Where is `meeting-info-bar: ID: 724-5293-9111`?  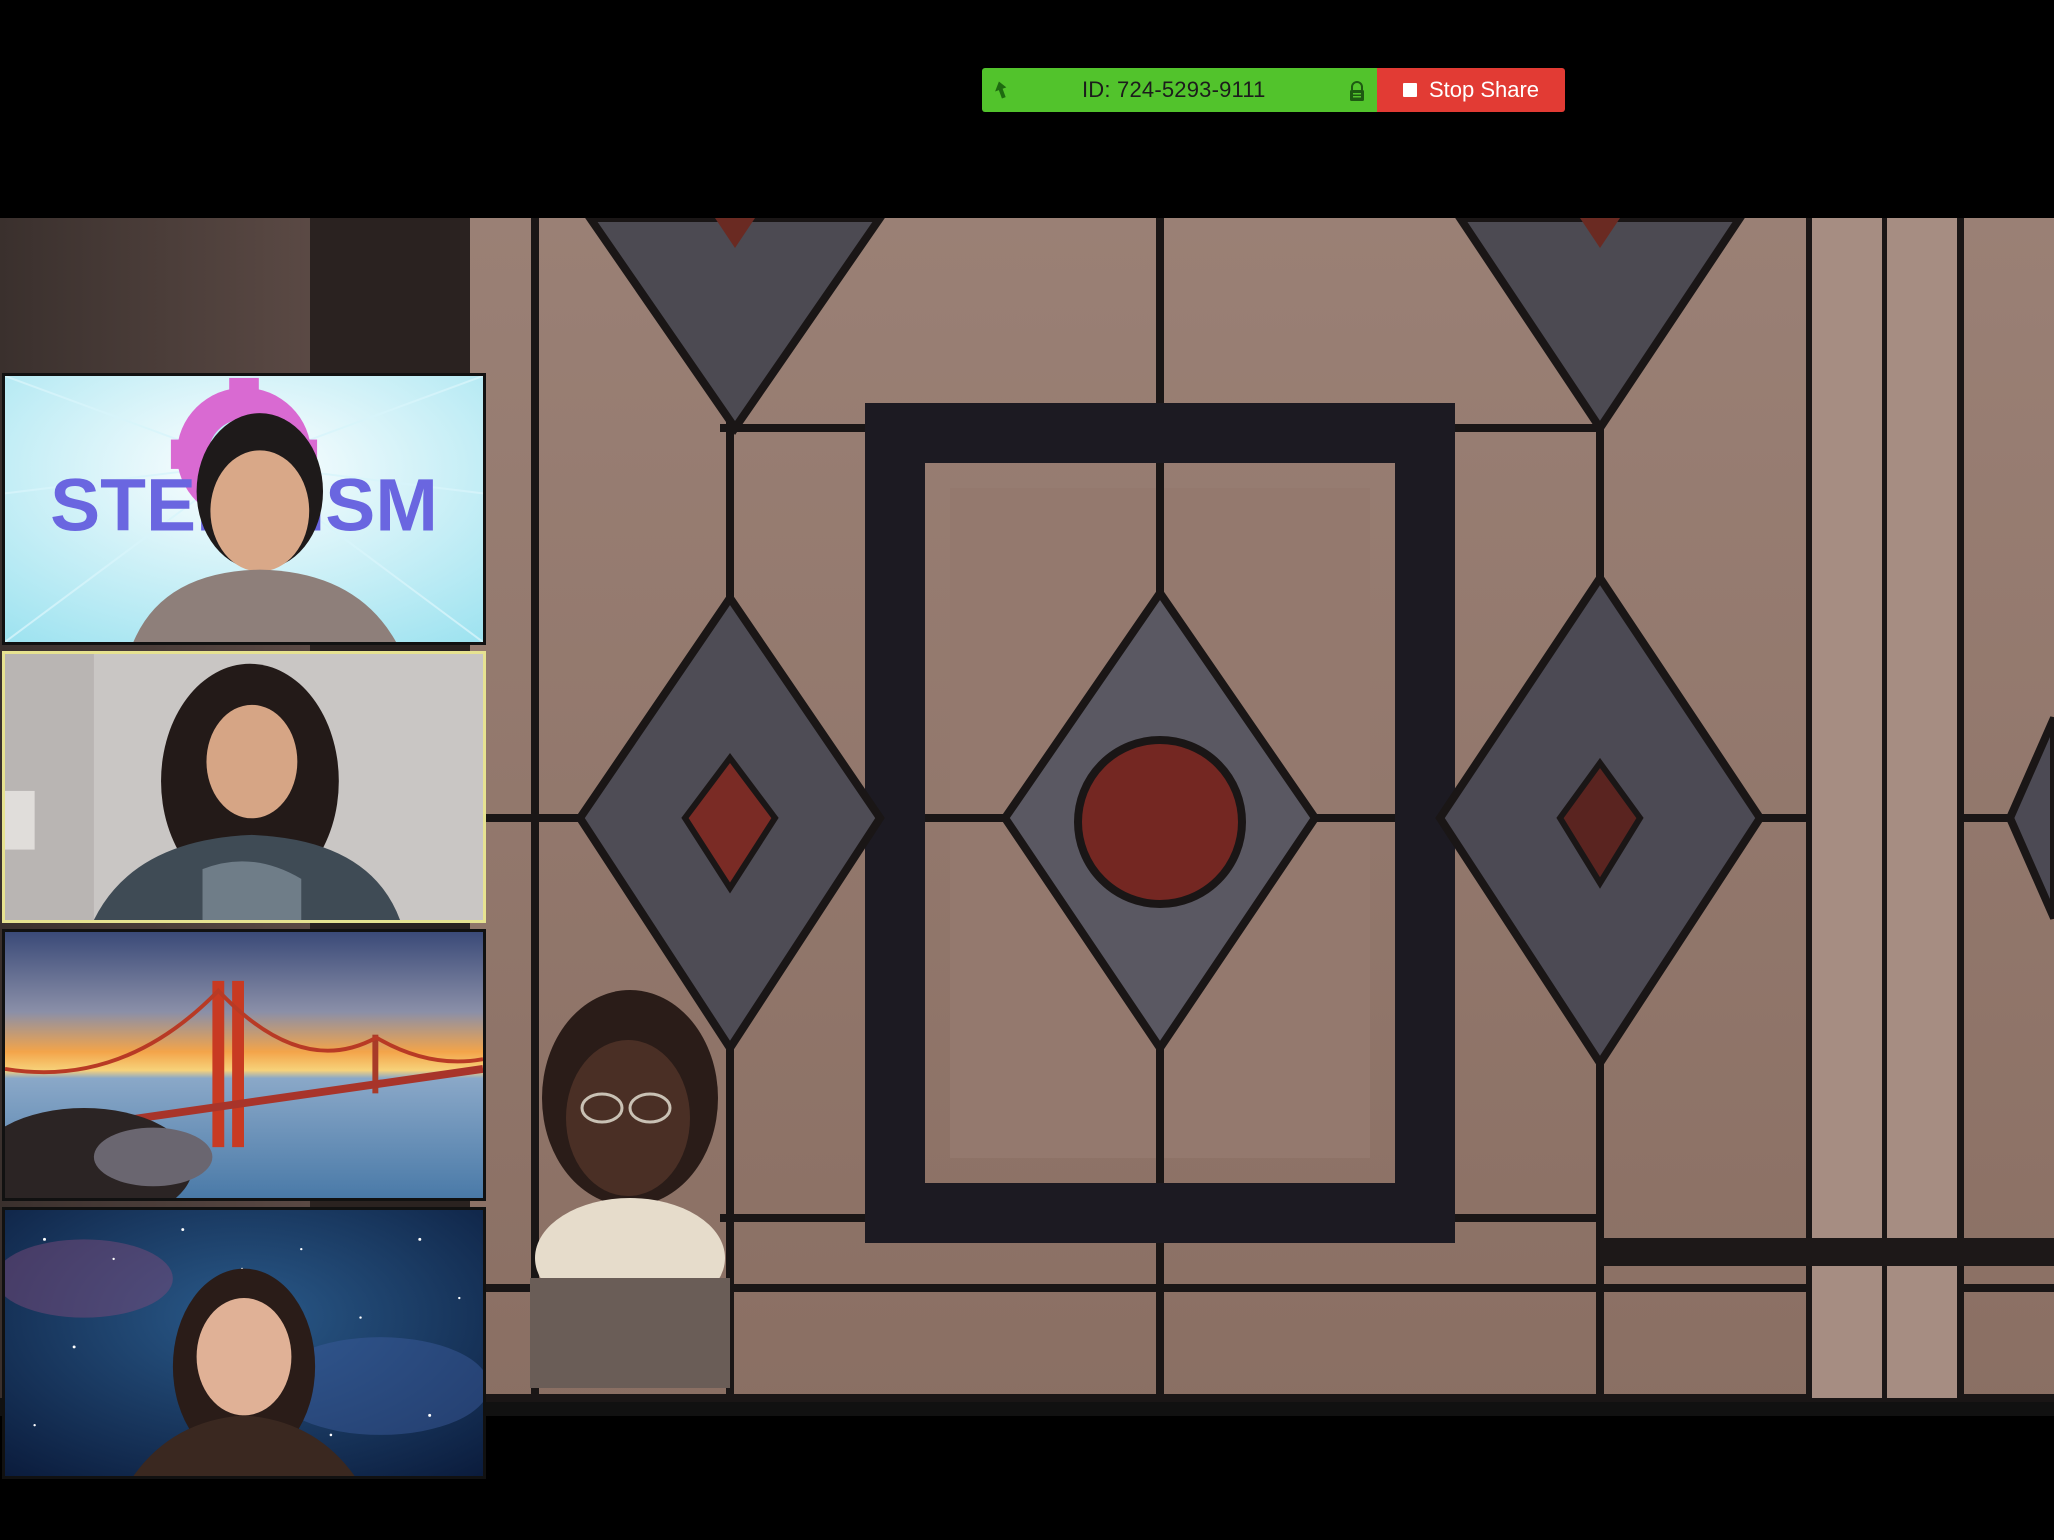
meeting-info-bar: ID: 724-5293-9111 is located at coordinates (1179, 90).